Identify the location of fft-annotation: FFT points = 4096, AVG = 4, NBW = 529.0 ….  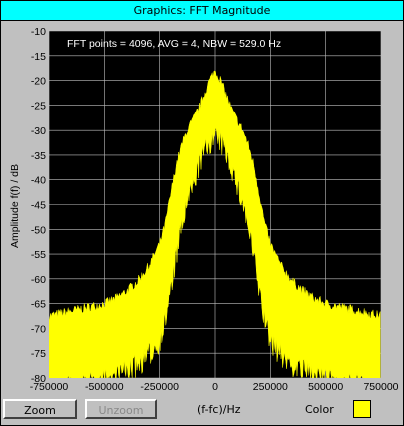
(174, 44).